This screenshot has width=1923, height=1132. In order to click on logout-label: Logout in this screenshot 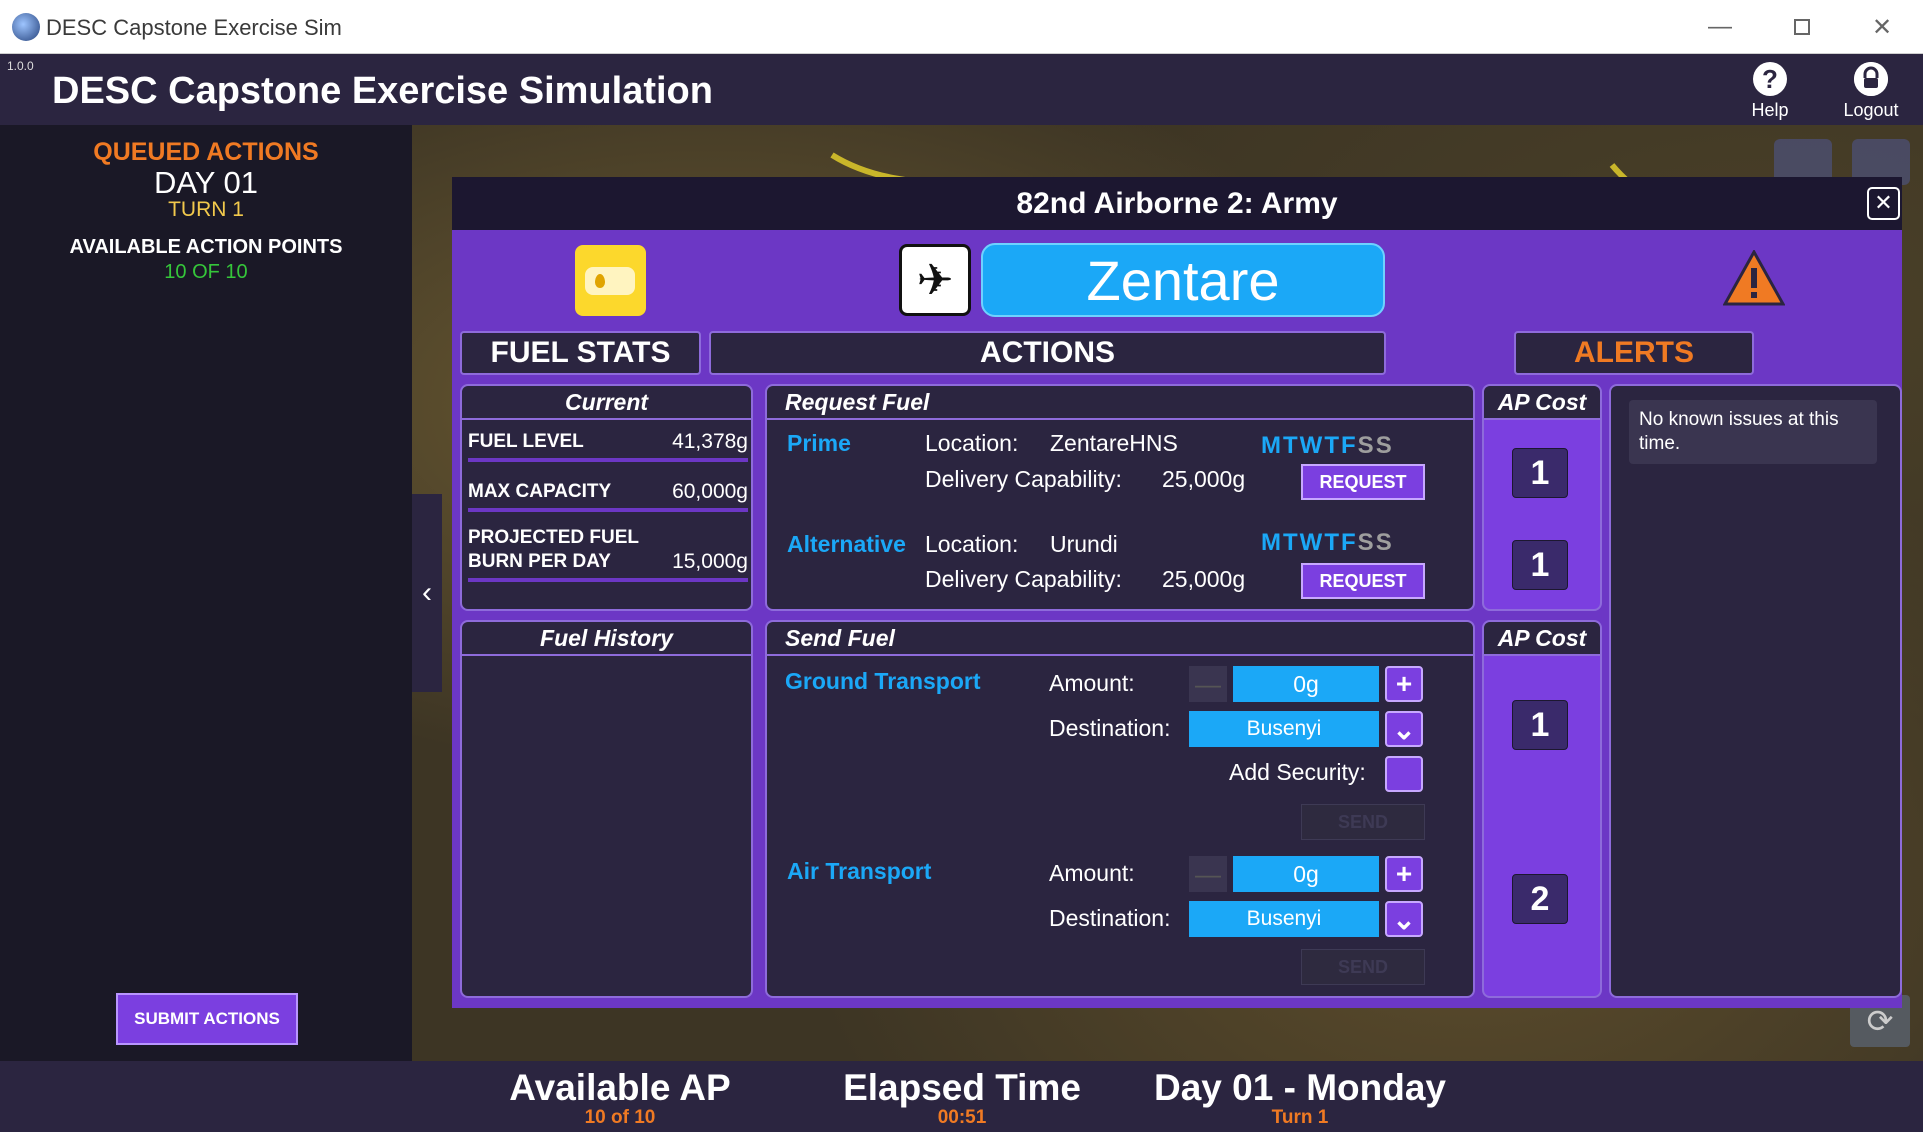, I will do `click(1871, 110)`.